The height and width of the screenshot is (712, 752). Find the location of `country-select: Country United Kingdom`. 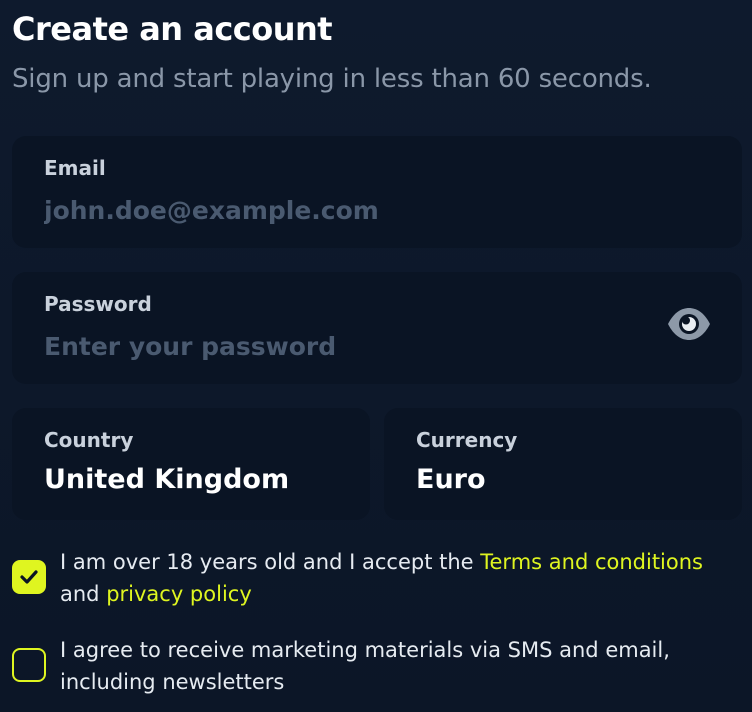

country-select: Country United Kingdom is located at coordinates (191, 464).